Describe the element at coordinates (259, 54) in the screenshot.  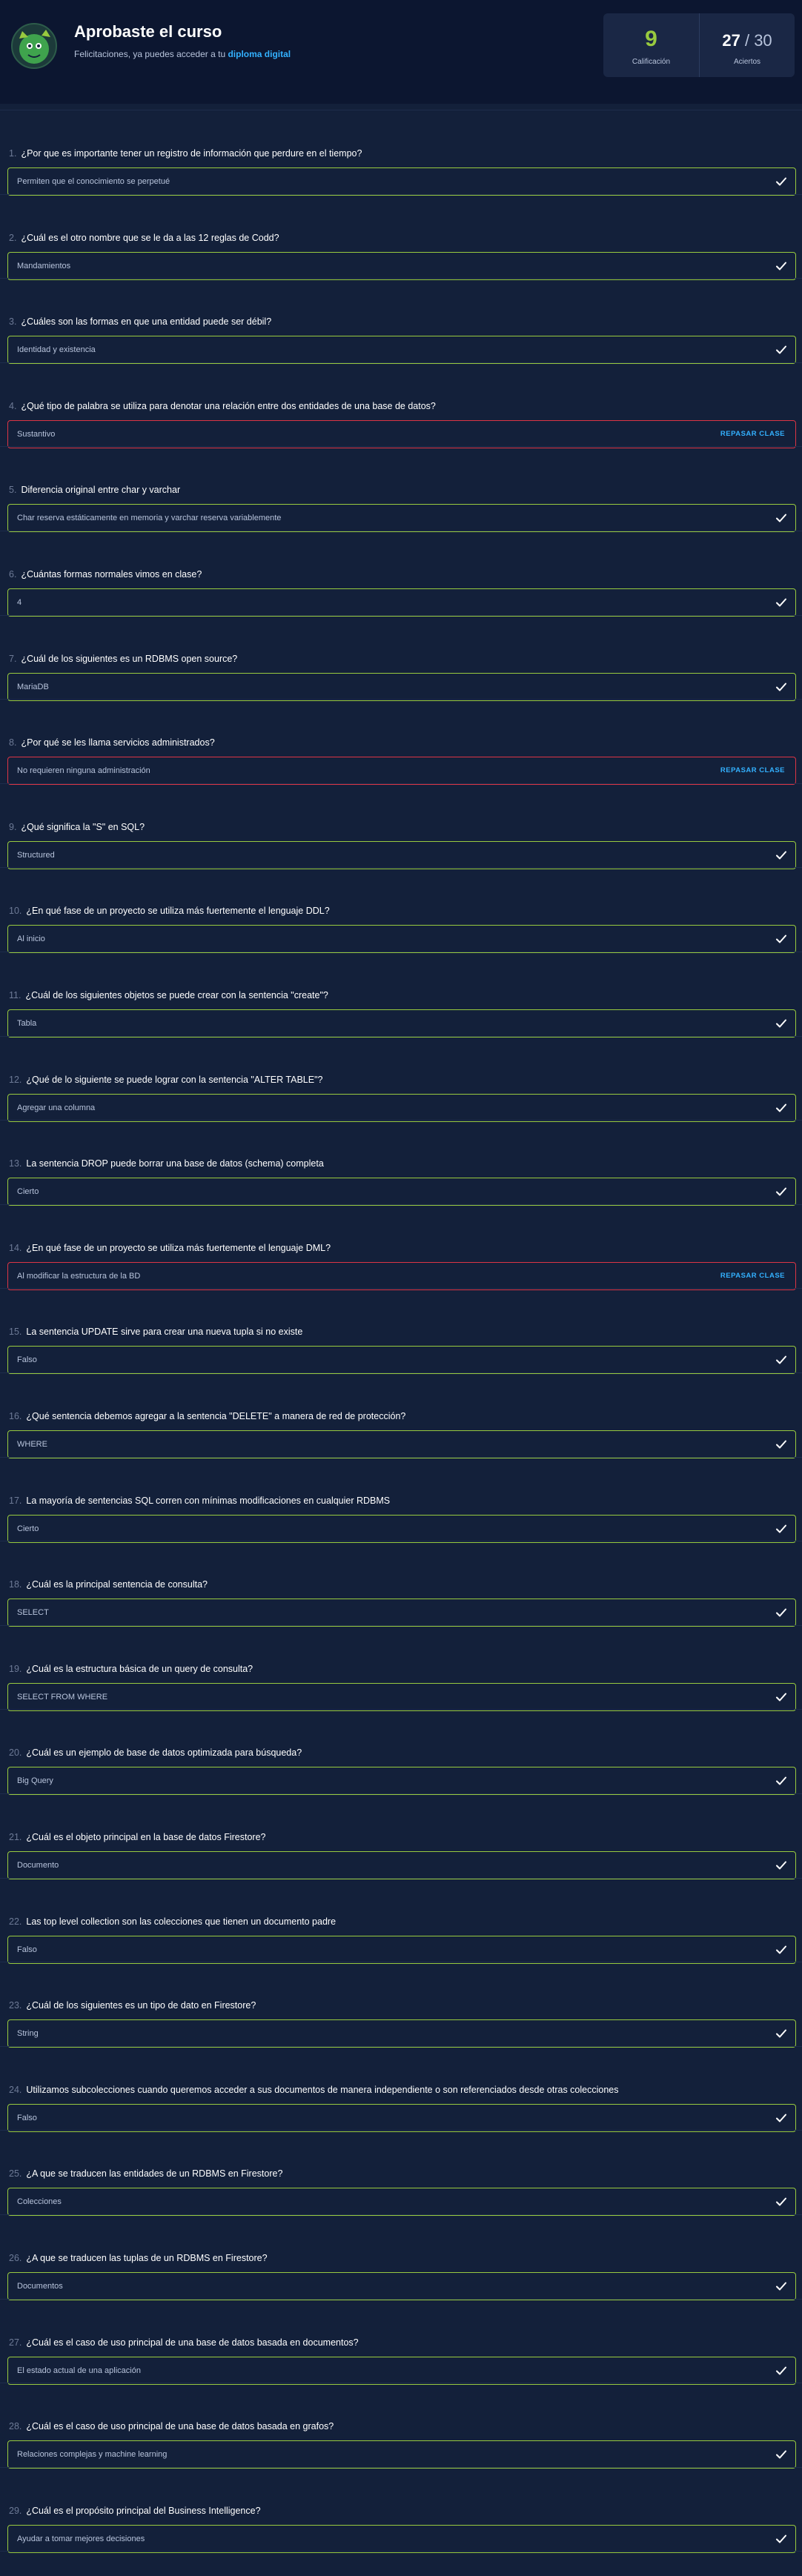
I see `diploma-link: diploma digital` at that location.